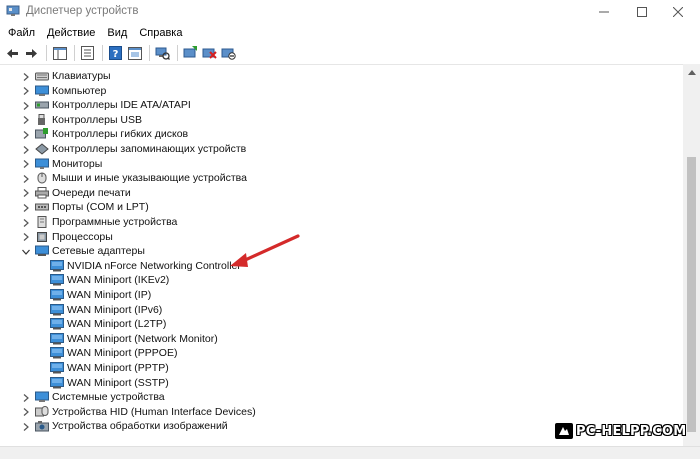 The image size is (700, 459). I want to click on uninstall-device-button, so click(209, 53).